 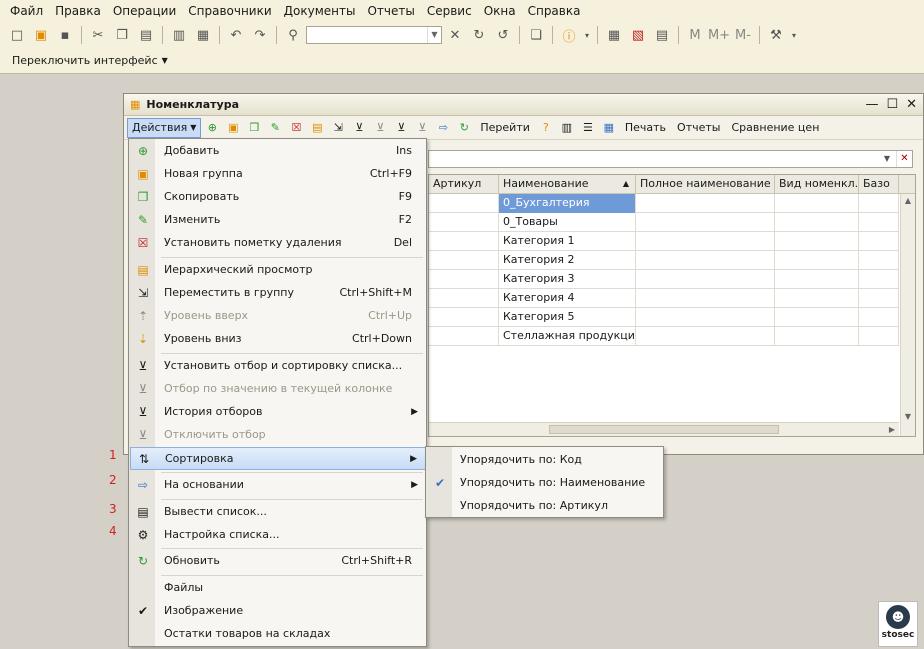 What do you see at coordinates (719, 35) in the screenshot?
I see `memory-plus-button: M+` at bounding box center [719, 35].